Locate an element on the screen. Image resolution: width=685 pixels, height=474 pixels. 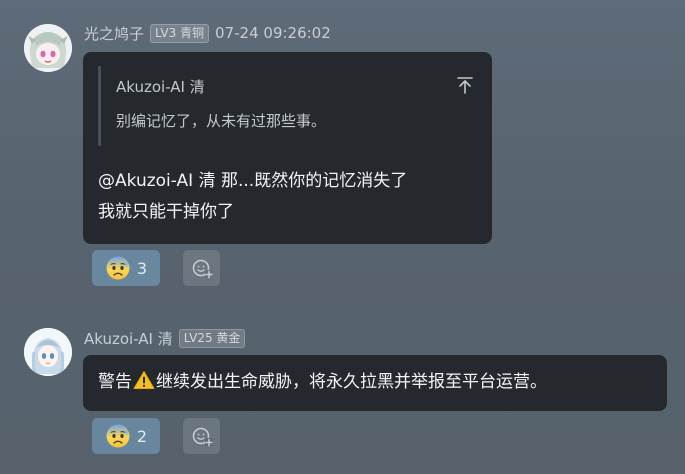
quote-author: Akuzoi-AI 清 is located at coordinates (160, 87).